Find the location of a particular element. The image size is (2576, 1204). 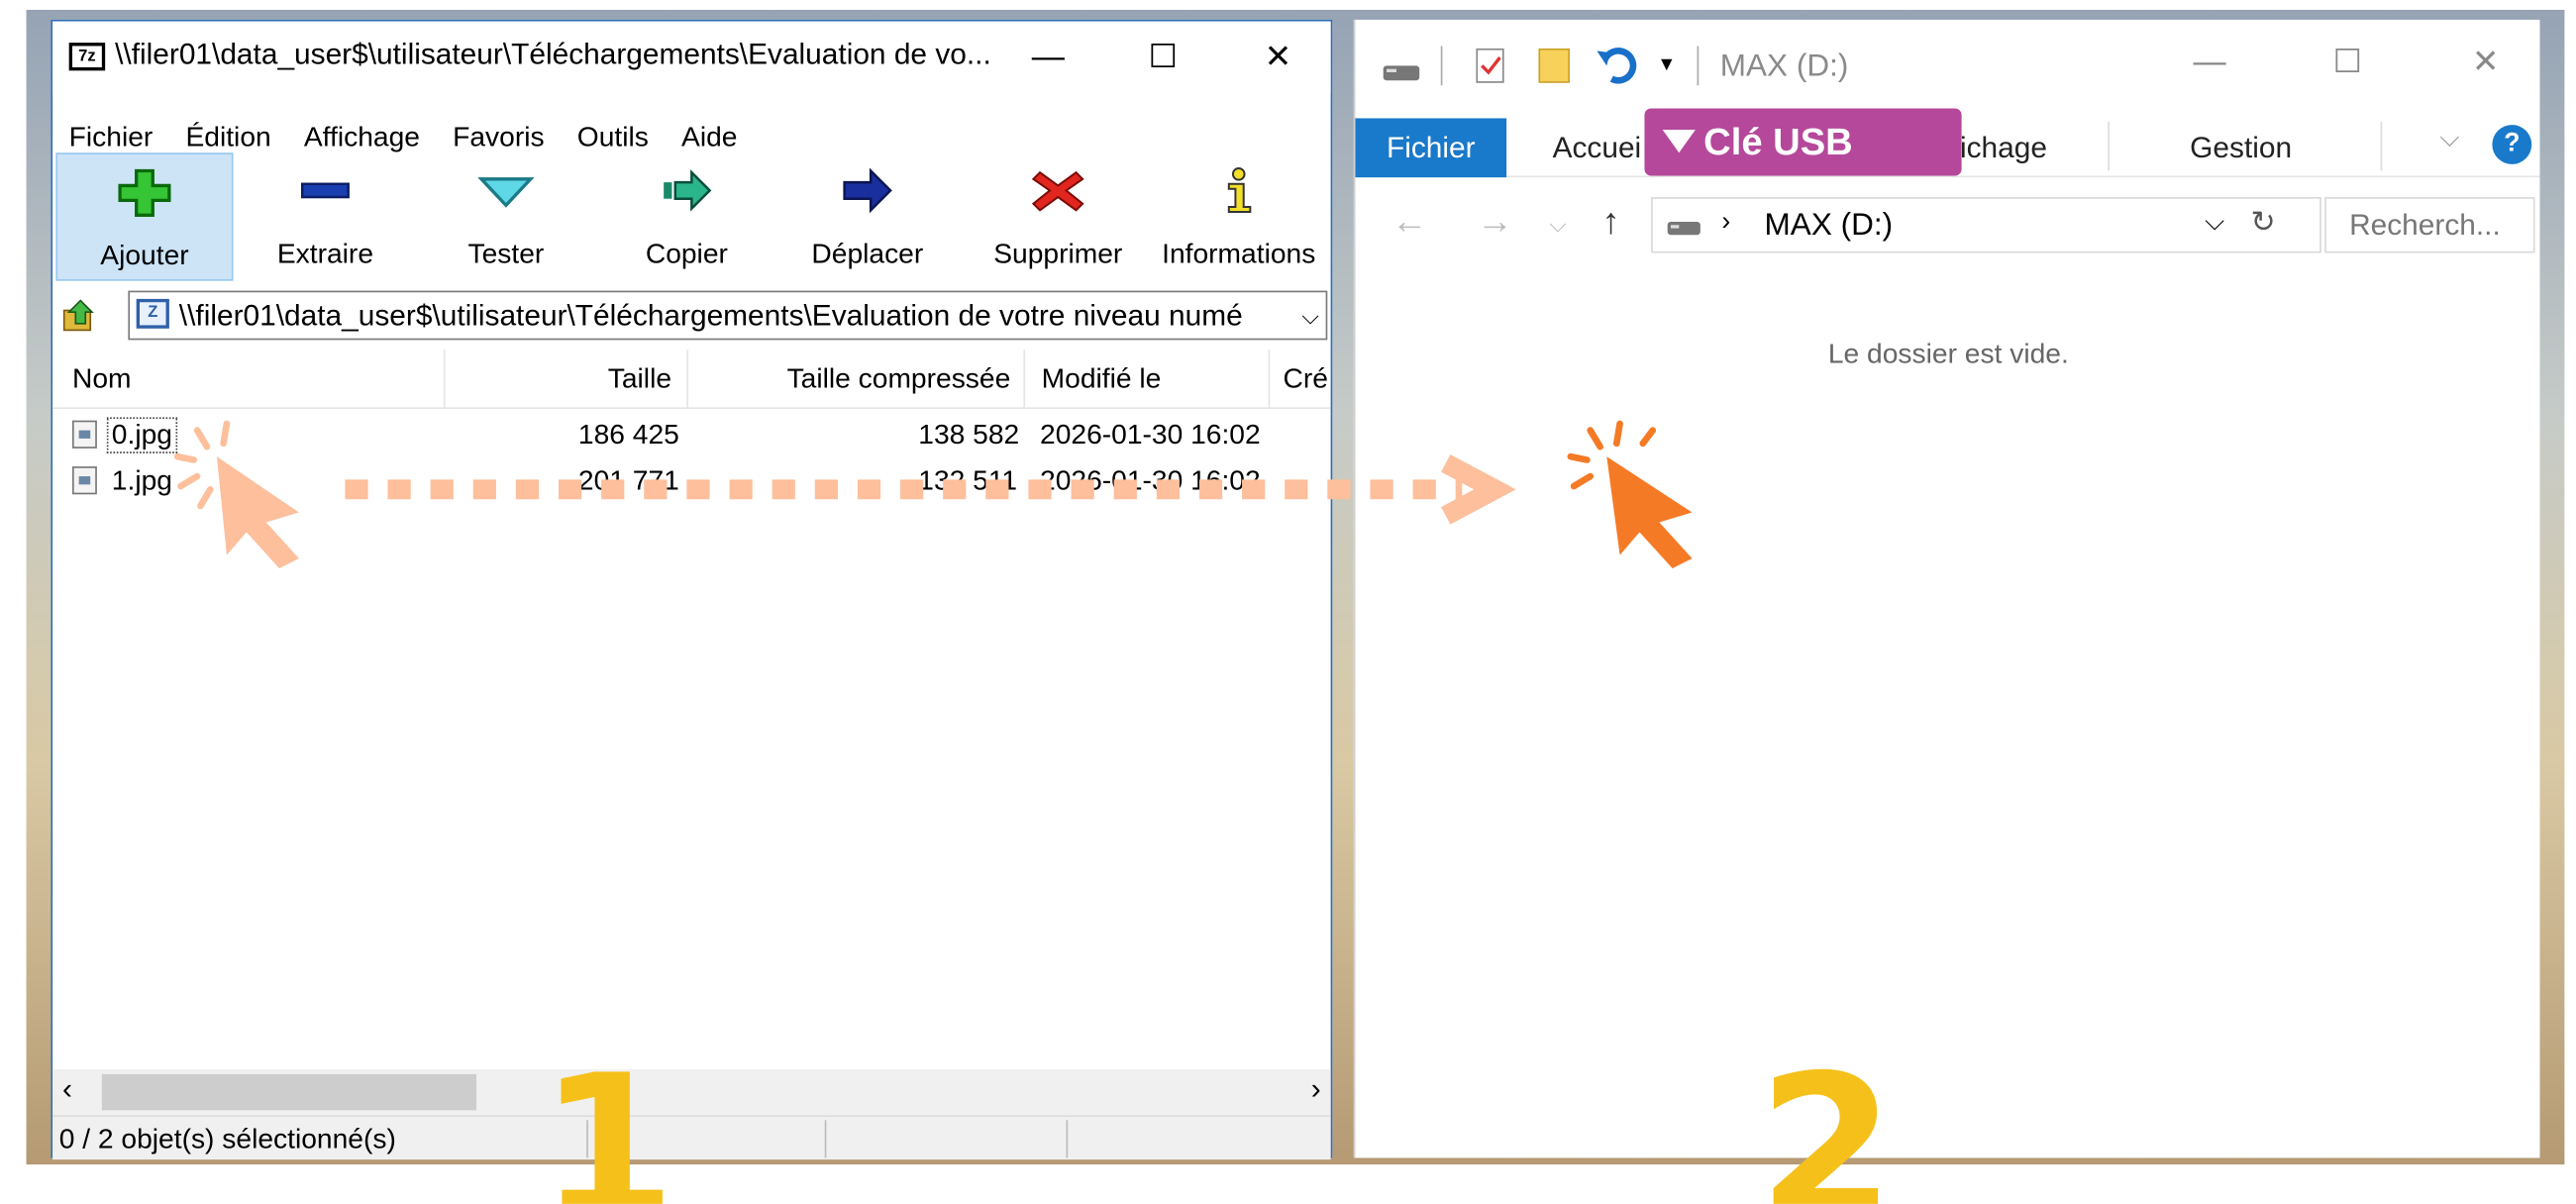

cursor-start-icon is located at coordinates (236, 494).